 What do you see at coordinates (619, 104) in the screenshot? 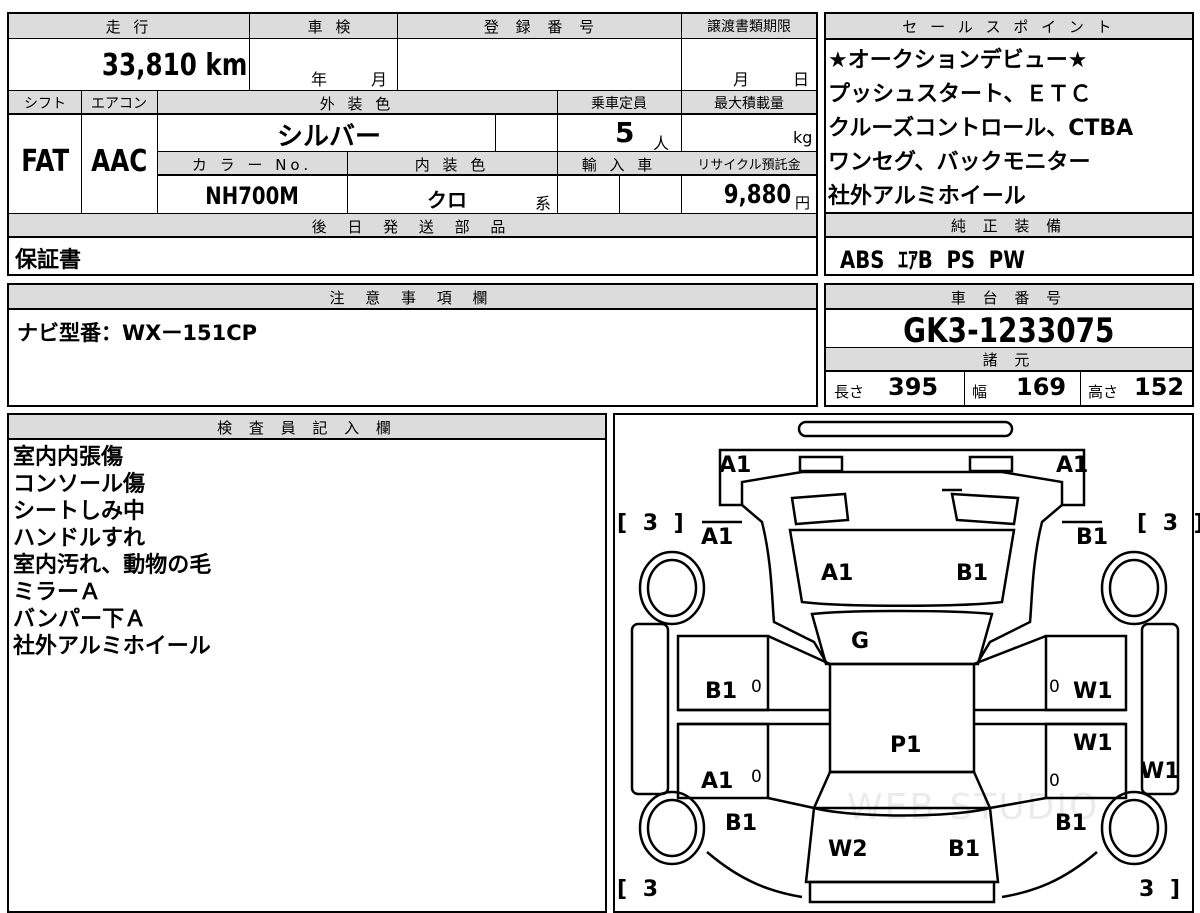
I see `capacity-label: 乗車定員` at bounding box center [619, 104].